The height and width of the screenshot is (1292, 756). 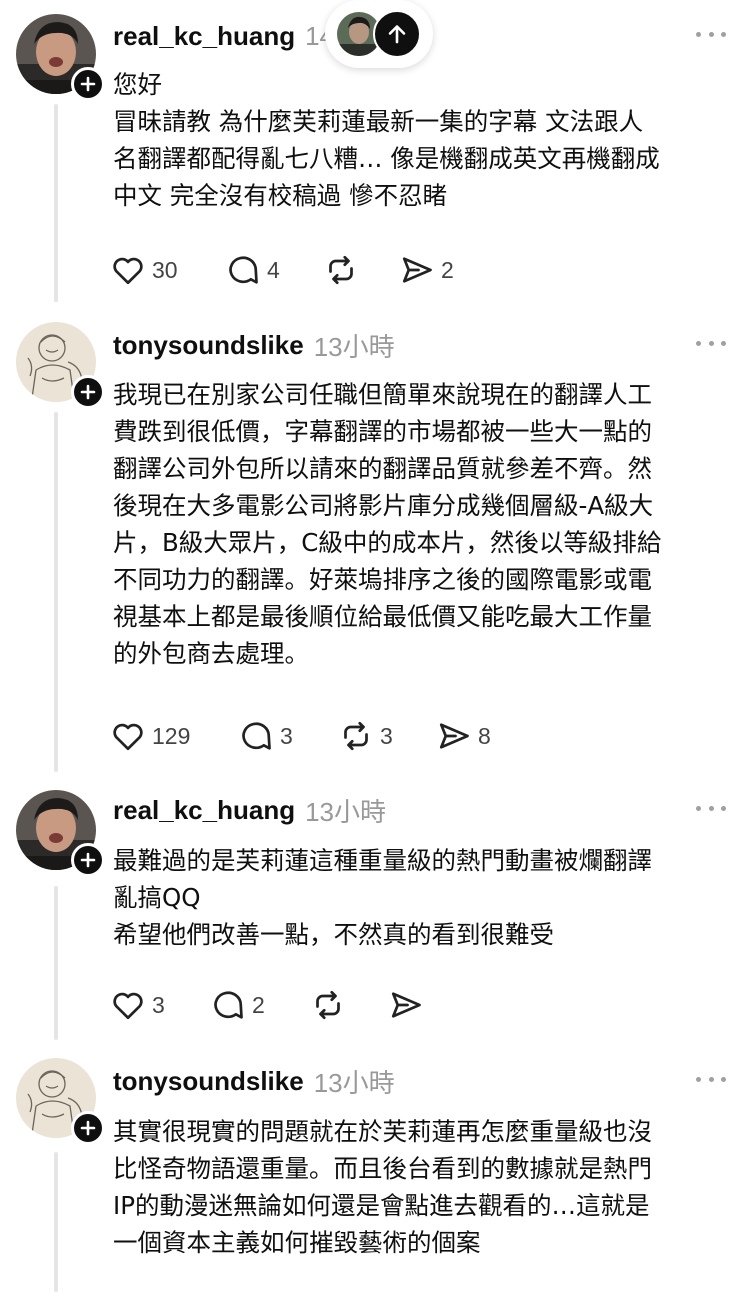 I want to click on like-count: 3, so click(x=158, y=1004).